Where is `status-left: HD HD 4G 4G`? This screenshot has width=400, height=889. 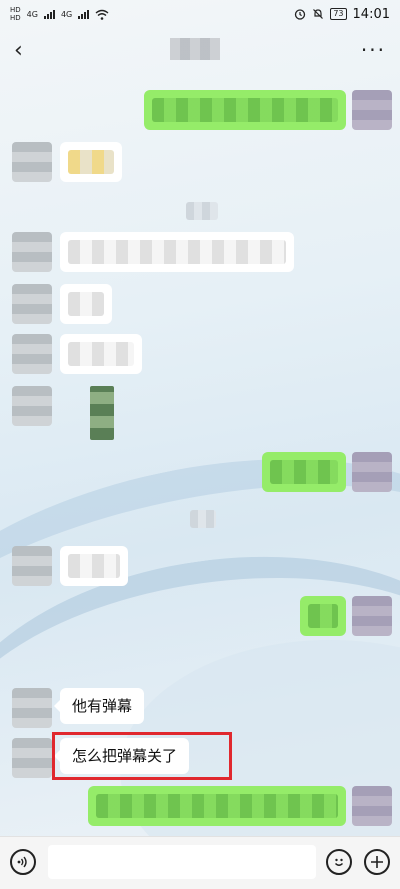 status-left: HD HD 4G 4G is located at coordinates (59, 14).